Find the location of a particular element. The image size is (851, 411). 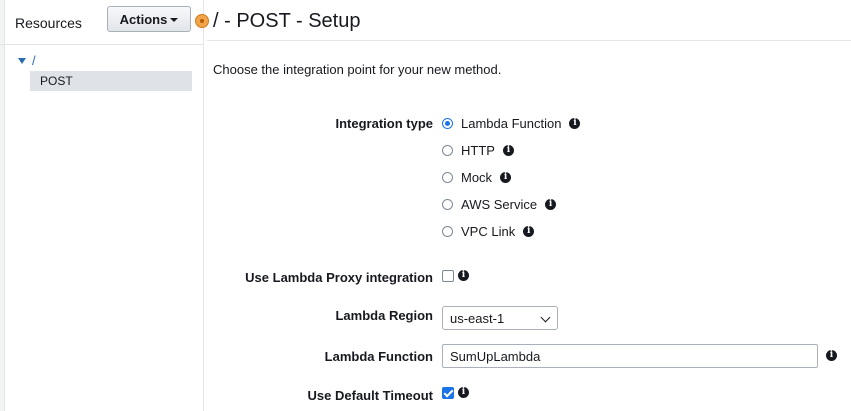

resources-header: Resources Actions is located at coordinates (101, 22).